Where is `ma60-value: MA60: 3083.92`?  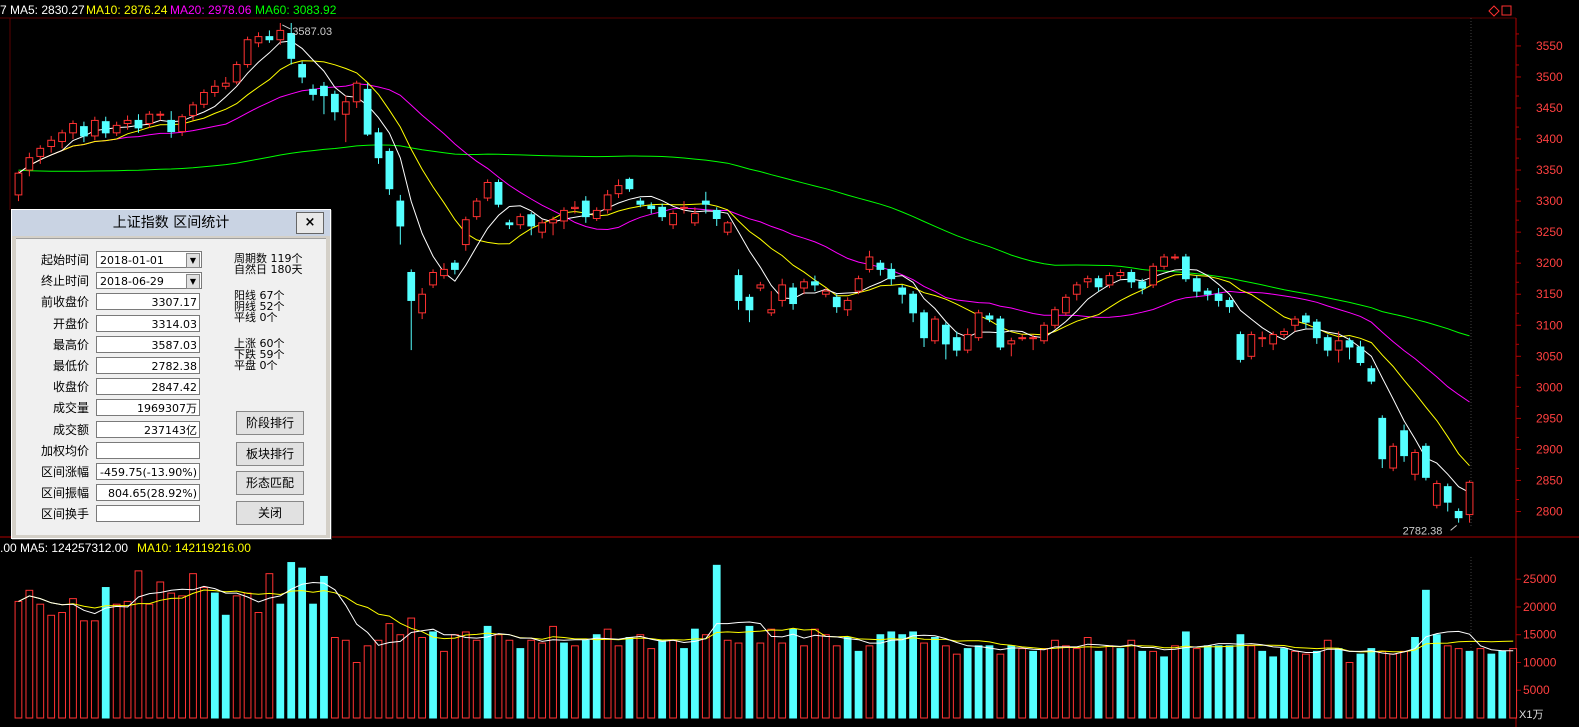 ma60-value: MA60: 3083.92 is located at coordinates (296, 10).